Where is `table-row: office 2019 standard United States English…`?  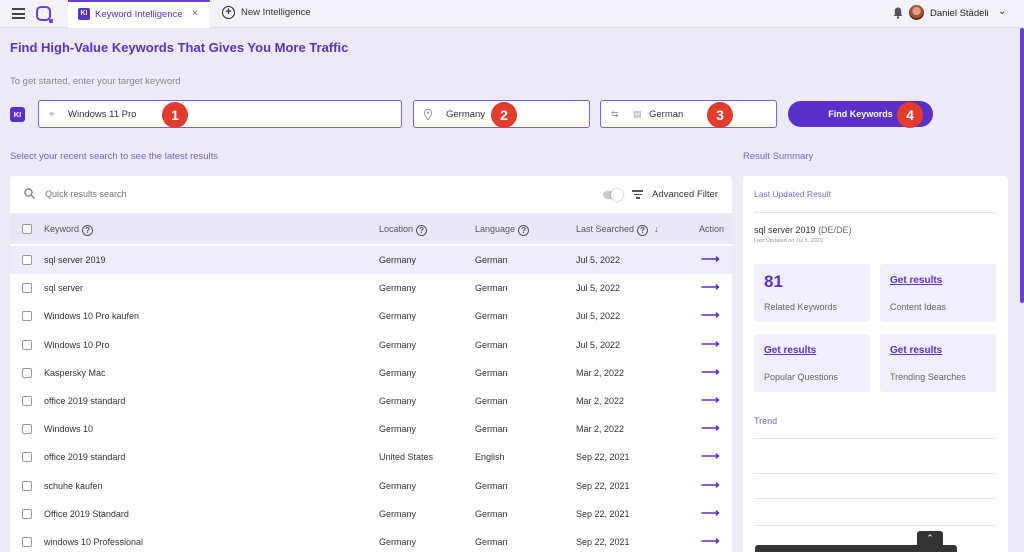 table-row: office 2019 standard United States English… is located at coordinates (371, 457).